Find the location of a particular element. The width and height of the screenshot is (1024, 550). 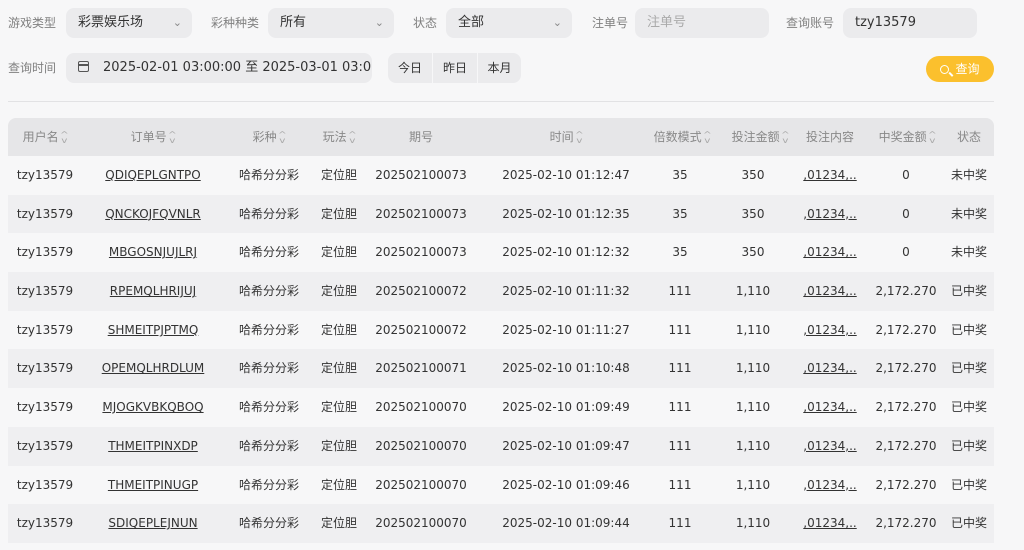

today-button: 今日 is located at coordinates (410, 68).